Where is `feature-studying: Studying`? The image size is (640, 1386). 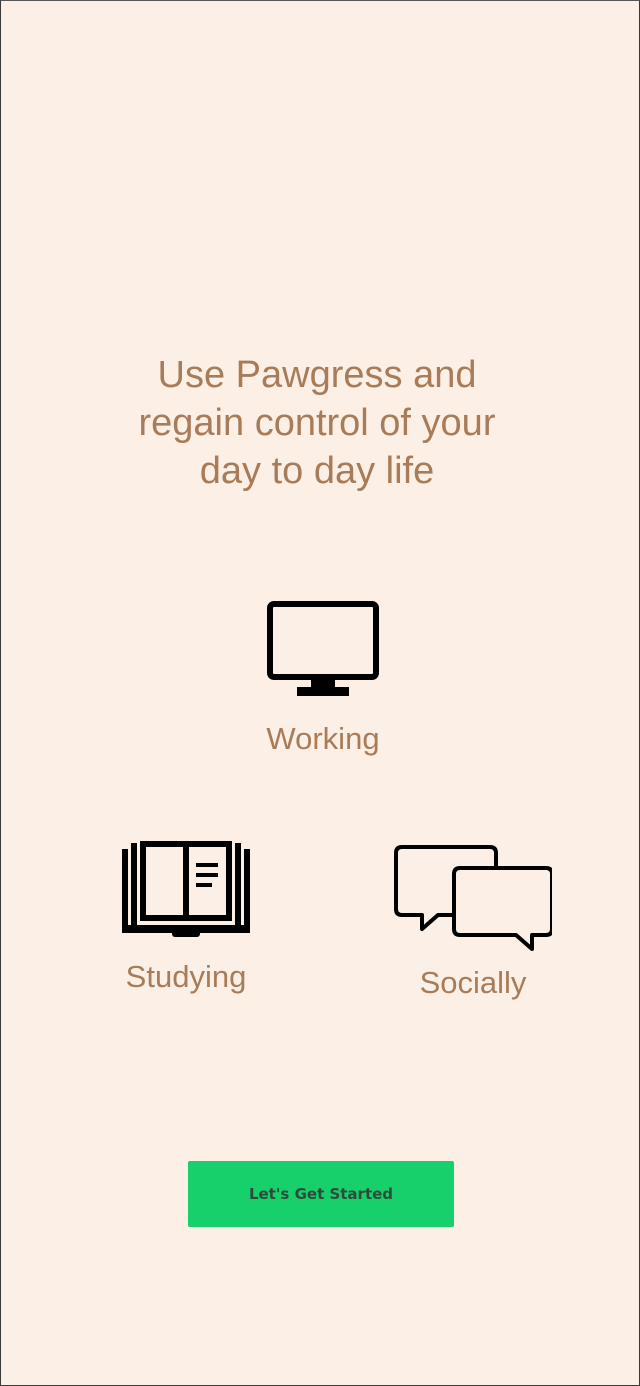
feature-studying: Studying is located at coordinates (186, 917).